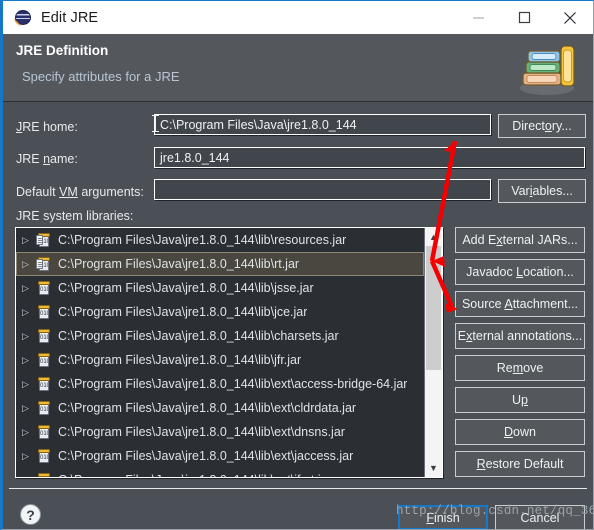  What do you see at coordinates (520, 368) in the screenshot?
I see `remove-button: Remove` at bounding box center [520, 368].